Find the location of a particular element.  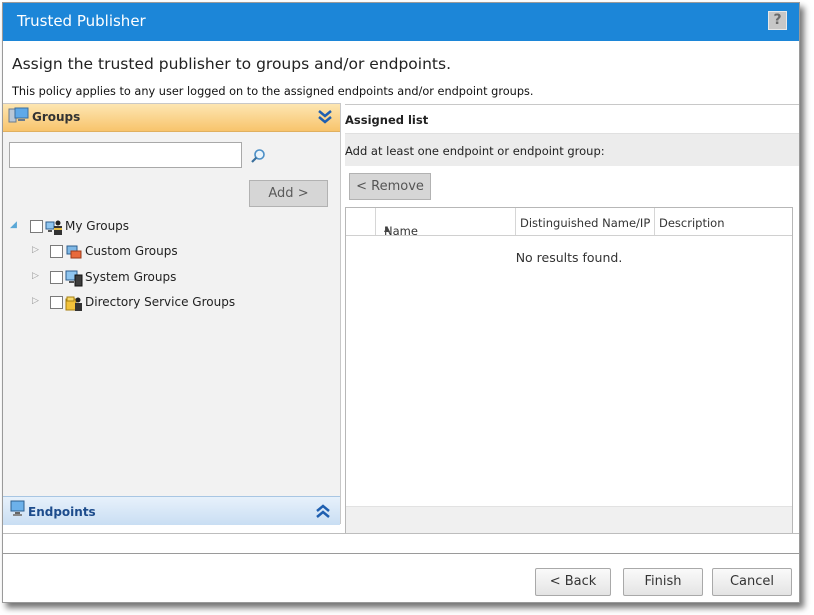

search-icon is located at coordinates (258, 158).